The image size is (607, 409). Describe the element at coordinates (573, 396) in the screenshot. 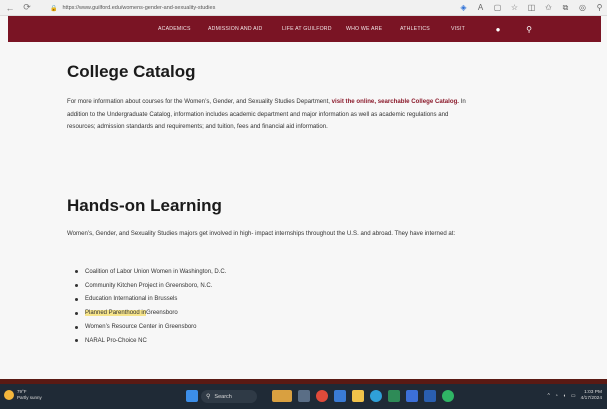

I see `battery-icon: ▭` at that location.